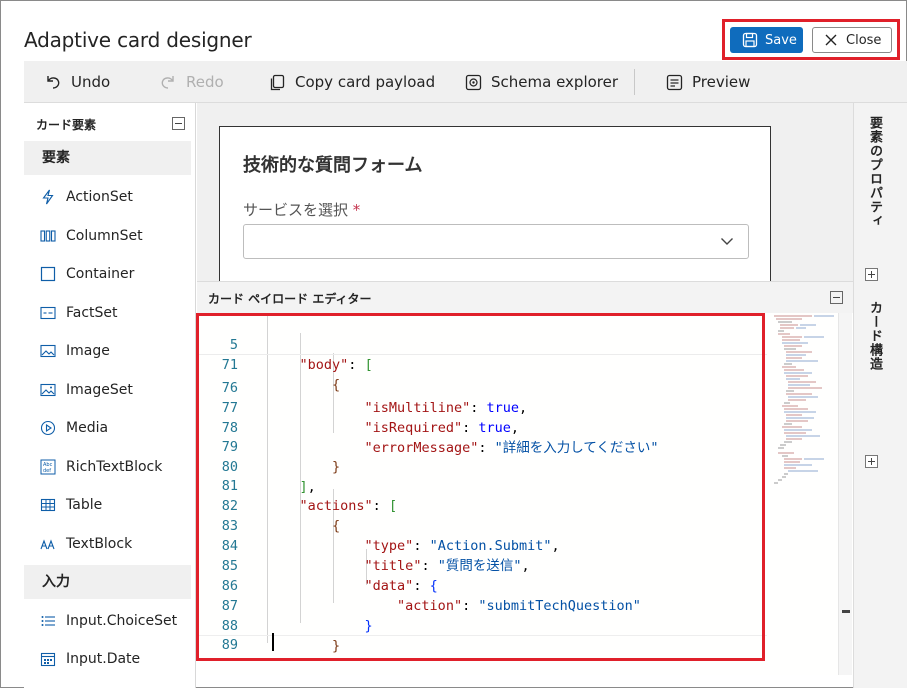  What do you see at coordinates (48, 313) in the screenshot?
I see `factset-icon` at bounding box center [48, 313].